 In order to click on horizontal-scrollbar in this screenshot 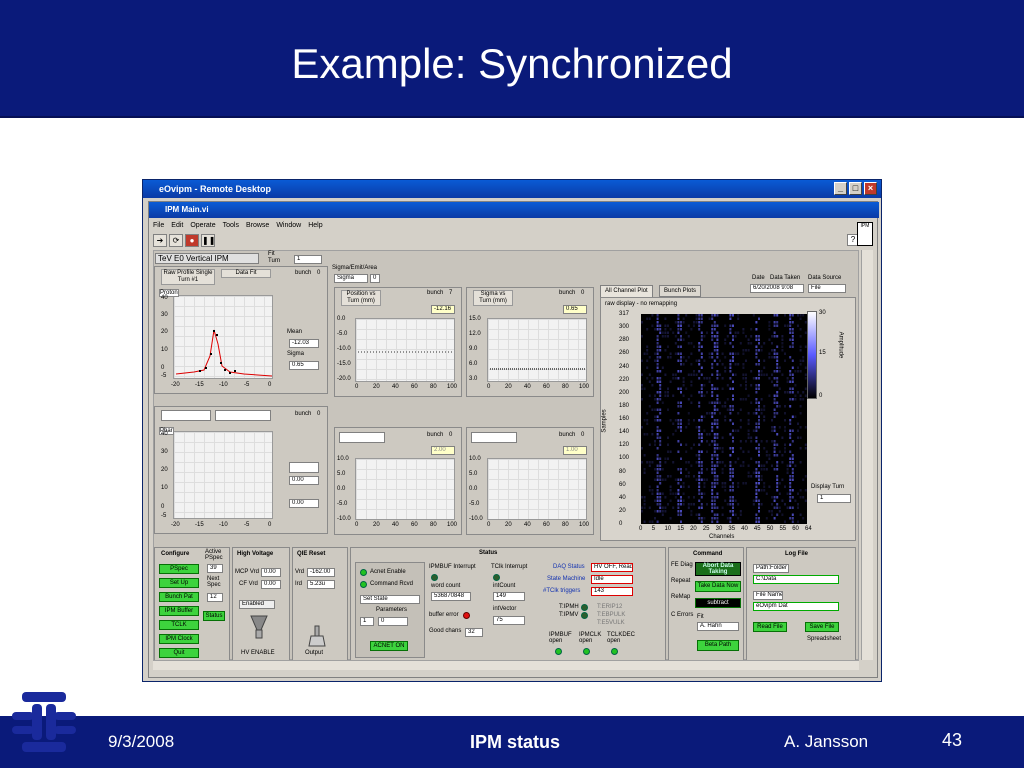, I will do `click(506, 665)`.